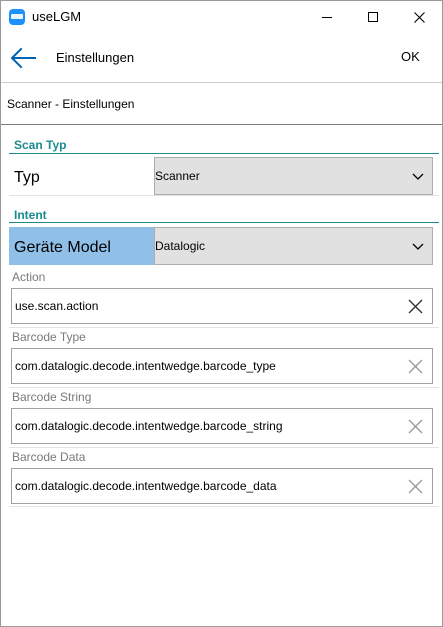 The width and height of the screenshot is (443, 627). Describe the element at coordinates (205, 486) in the screenshot. I see `barcode-data-input` at that location.